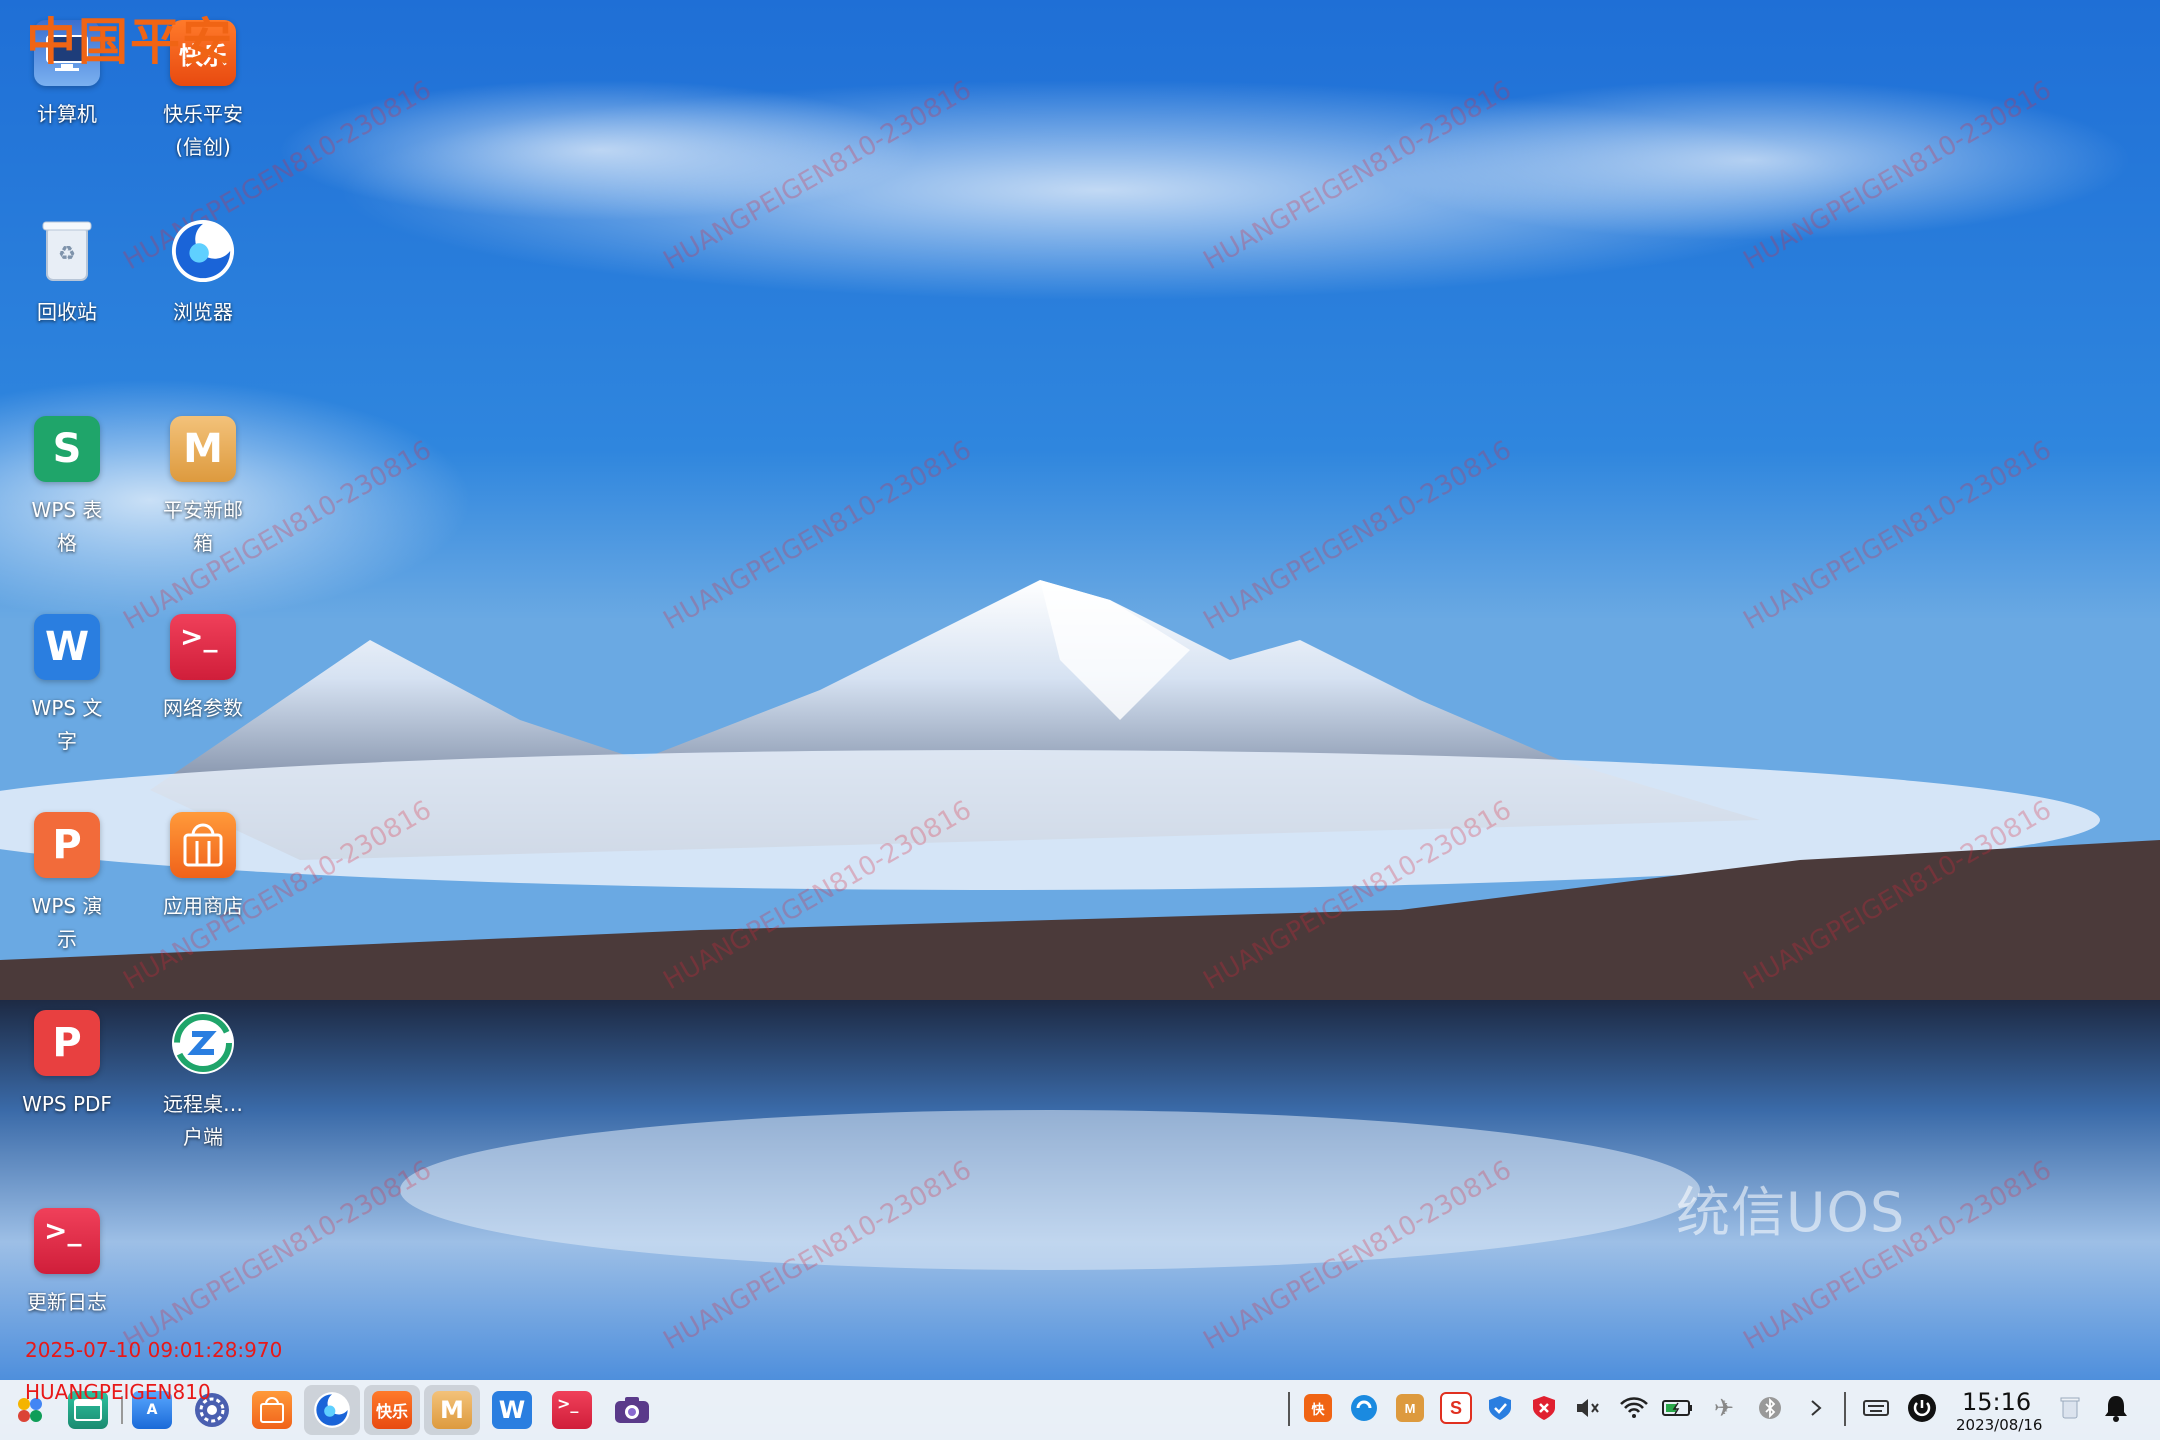 The width and height of the screenshot is (2160, 1440). What do you see at coordinates (1770, 1408) in the screenshot?
I see `bluetooth-icon` at bounding box center [1770, 1408].